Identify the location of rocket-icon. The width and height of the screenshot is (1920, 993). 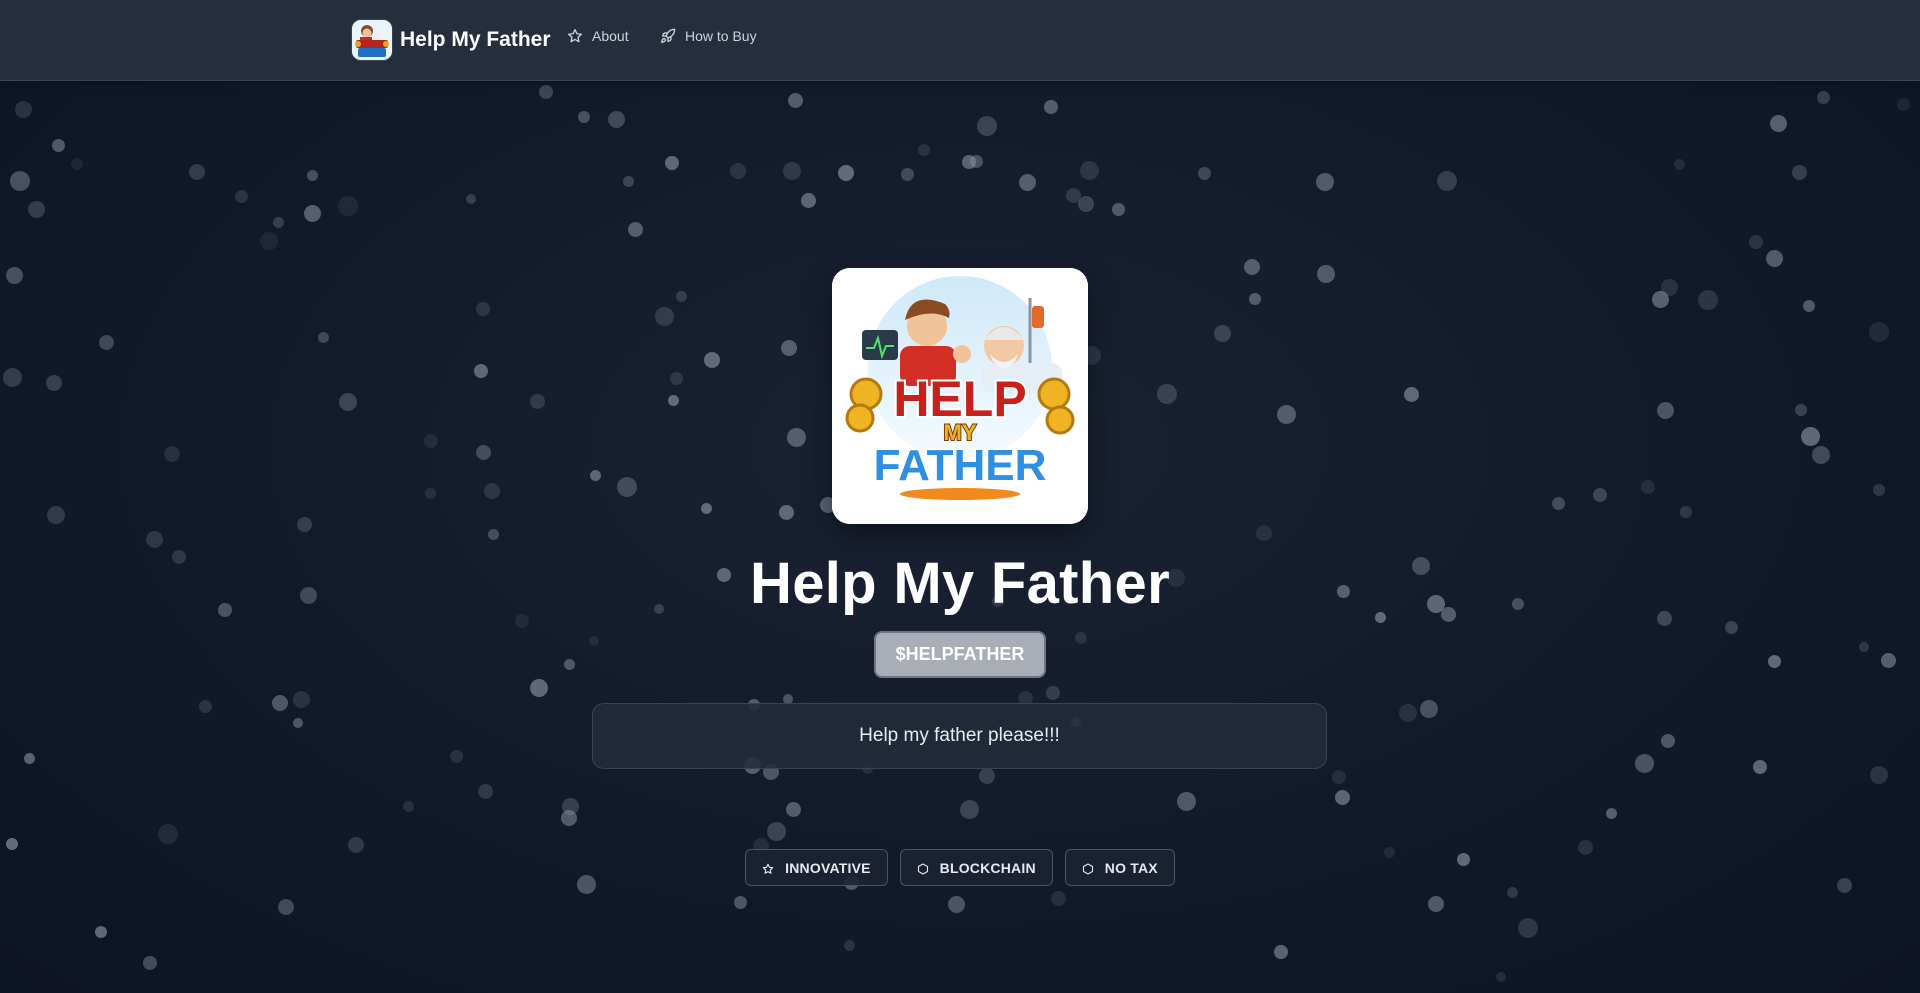
(668, 36).